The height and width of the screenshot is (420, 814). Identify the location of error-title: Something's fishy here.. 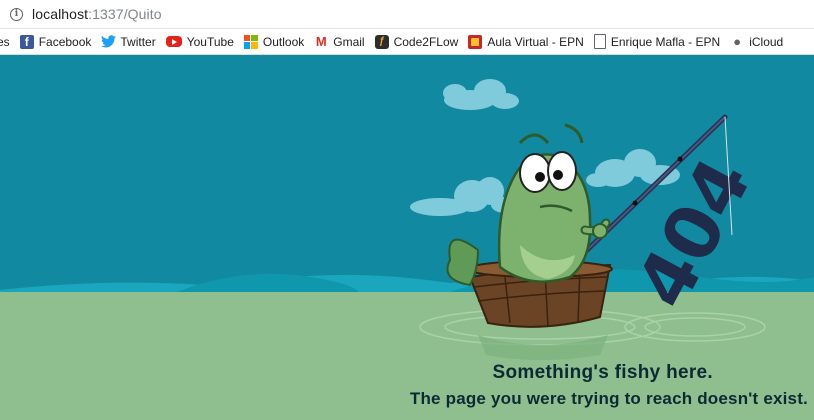
(602, 372).